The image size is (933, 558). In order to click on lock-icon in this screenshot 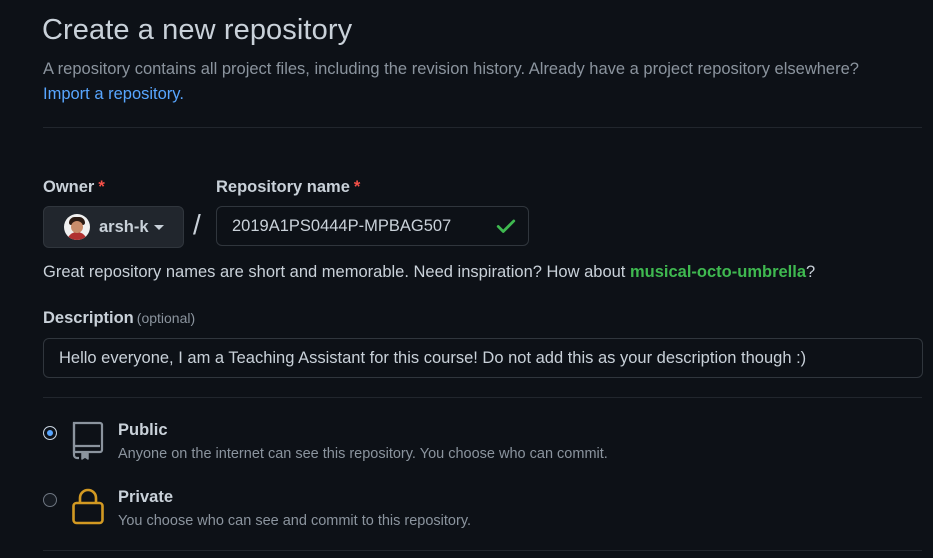, I will do `click(88, 506)`.